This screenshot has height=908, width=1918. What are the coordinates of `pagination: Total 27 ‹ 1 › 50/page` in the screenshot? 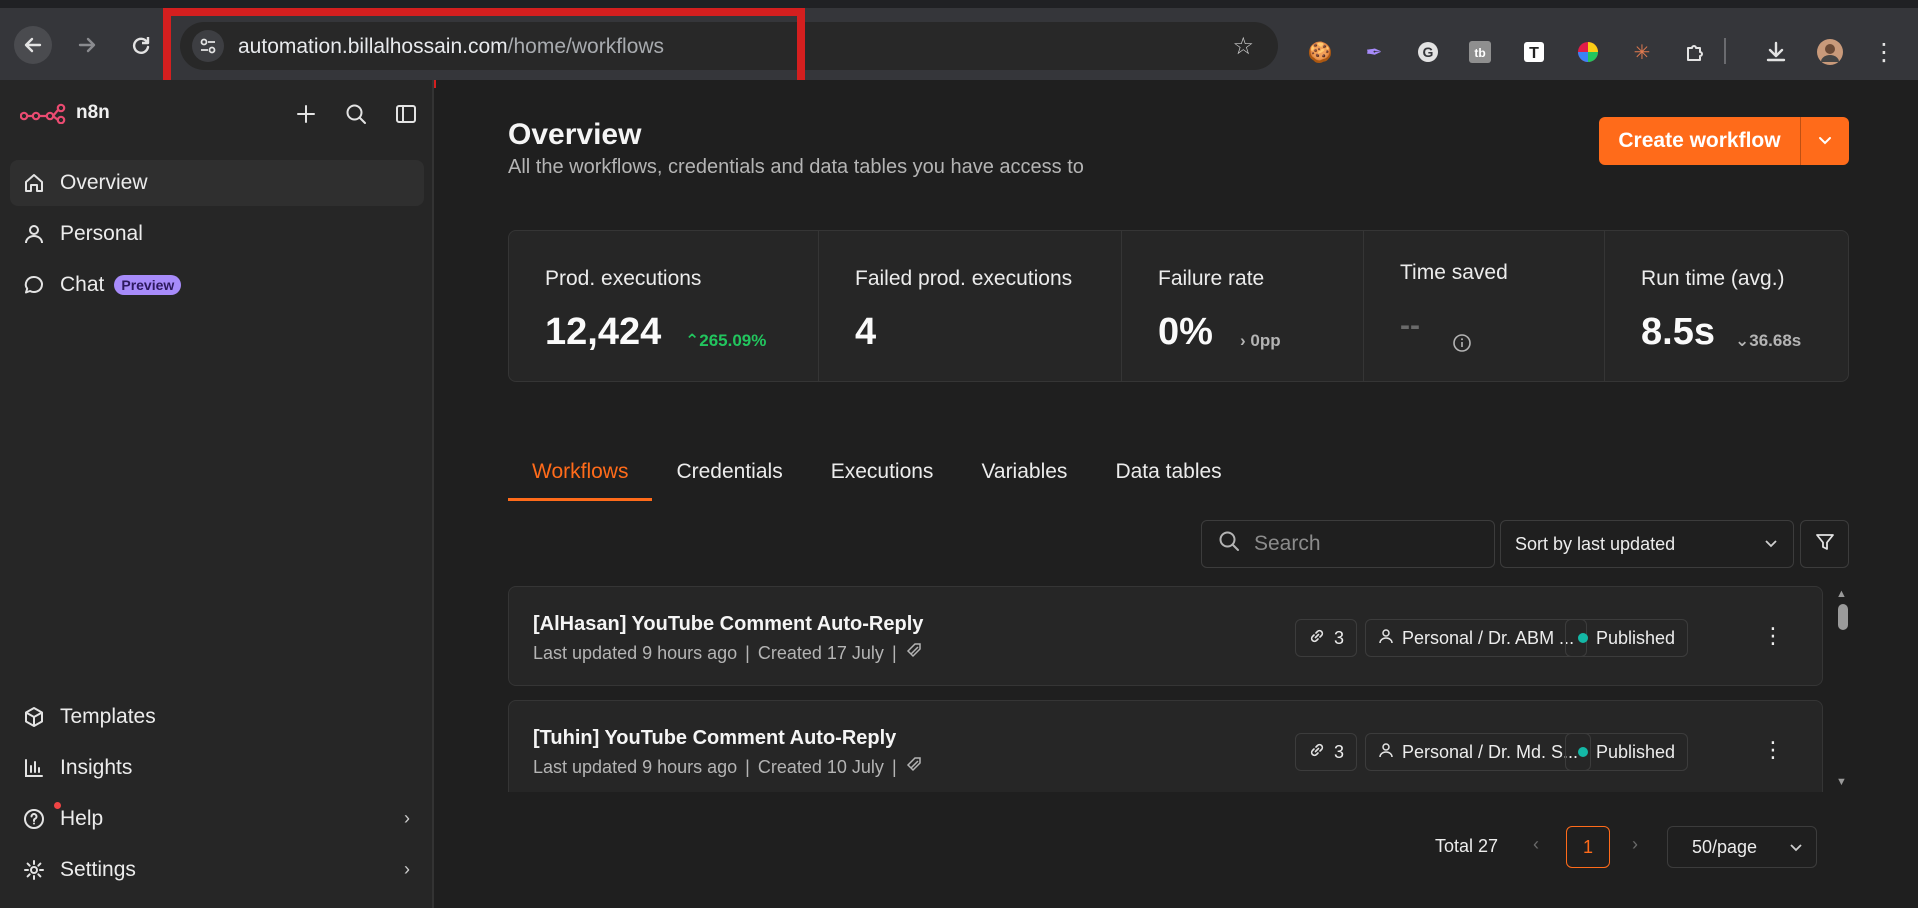 It's located at (1177, 847).